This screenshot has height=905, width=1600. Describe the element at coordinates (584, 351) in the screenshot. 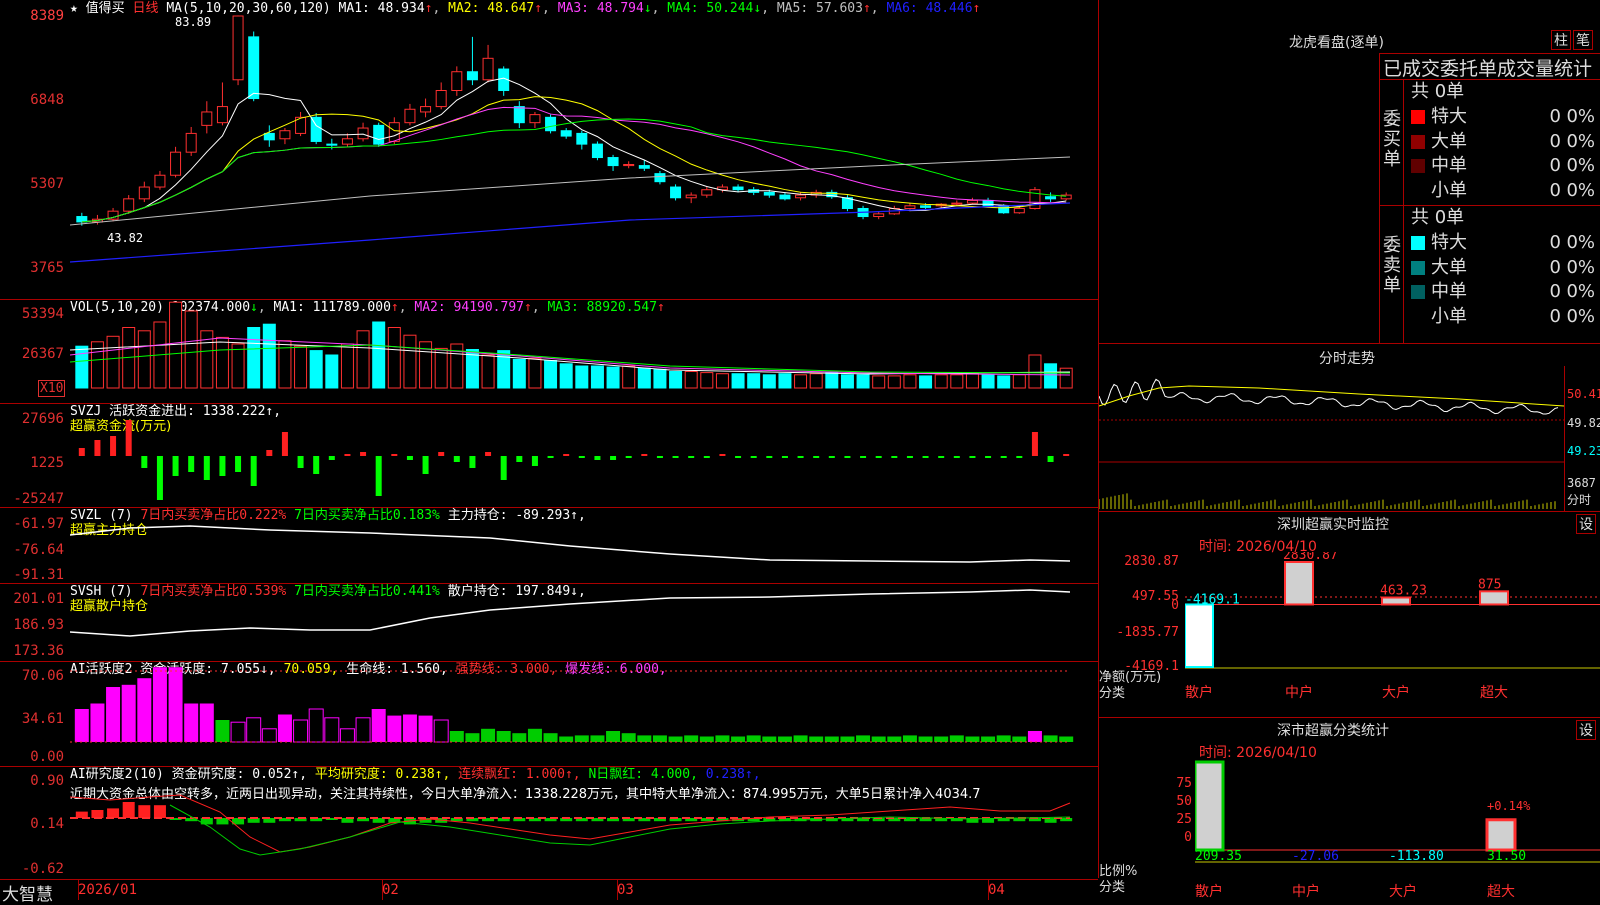

I see `volume-chart` at that location.